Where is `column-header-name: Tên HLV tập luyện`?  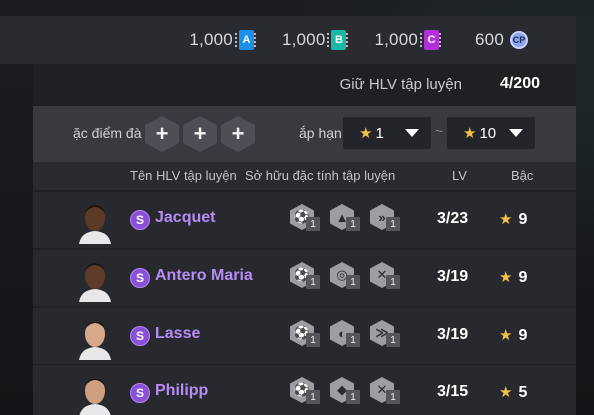 column-header-name: Tên HLV tập luyện is located at coordinates (183, 175).